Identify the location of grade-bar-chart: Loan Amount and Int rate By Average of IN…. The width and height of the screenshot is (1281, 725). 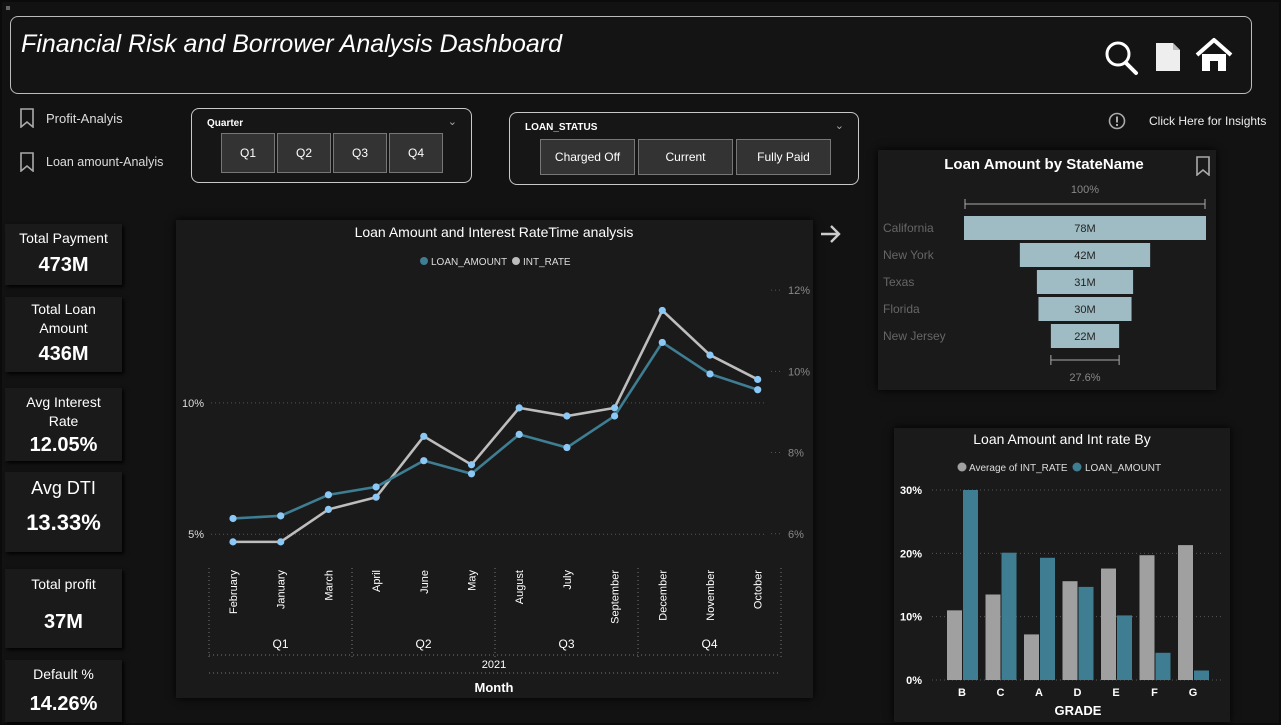
(1062, 574).